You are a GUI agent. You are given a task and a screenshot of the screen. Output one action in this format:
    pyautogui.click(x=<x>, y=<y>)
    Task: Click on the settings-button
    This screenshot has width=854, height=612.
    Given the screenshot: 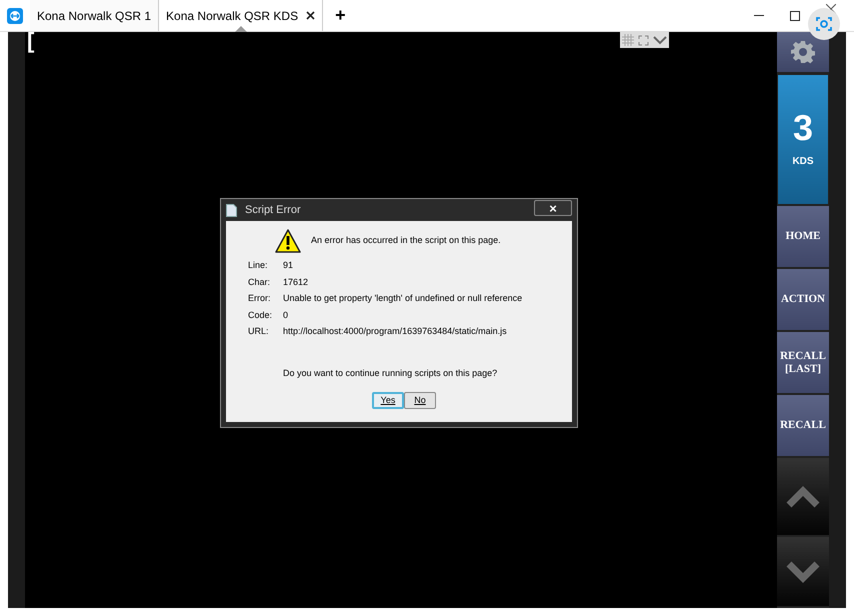 What is the action you would take?
    pyautogui.click(x=803, y=53)
    